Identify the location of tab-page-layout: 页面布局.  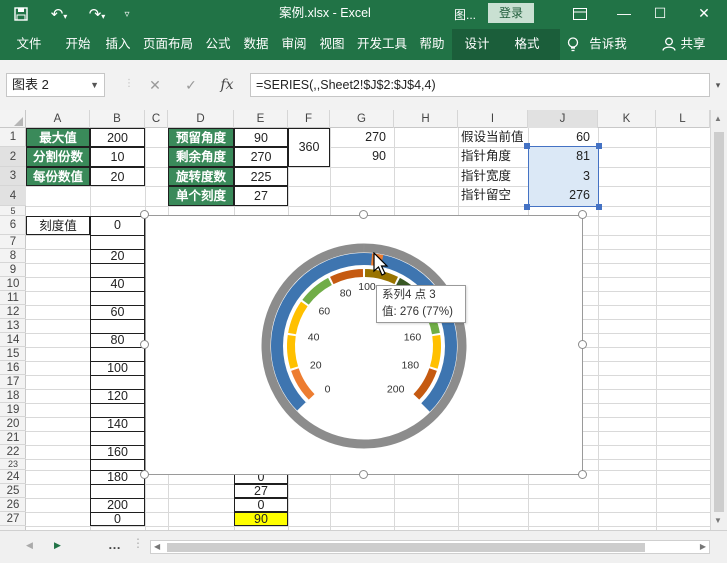
(168, 44).